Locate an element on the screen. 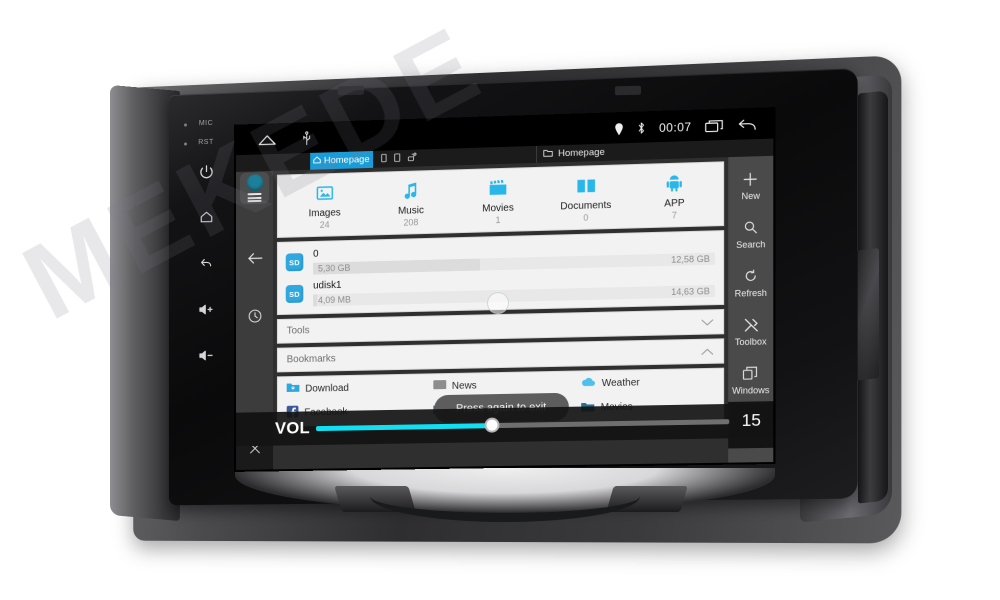 This screenshot has width=1000, height=600. usb-icon is located at coordinates (306, 138).